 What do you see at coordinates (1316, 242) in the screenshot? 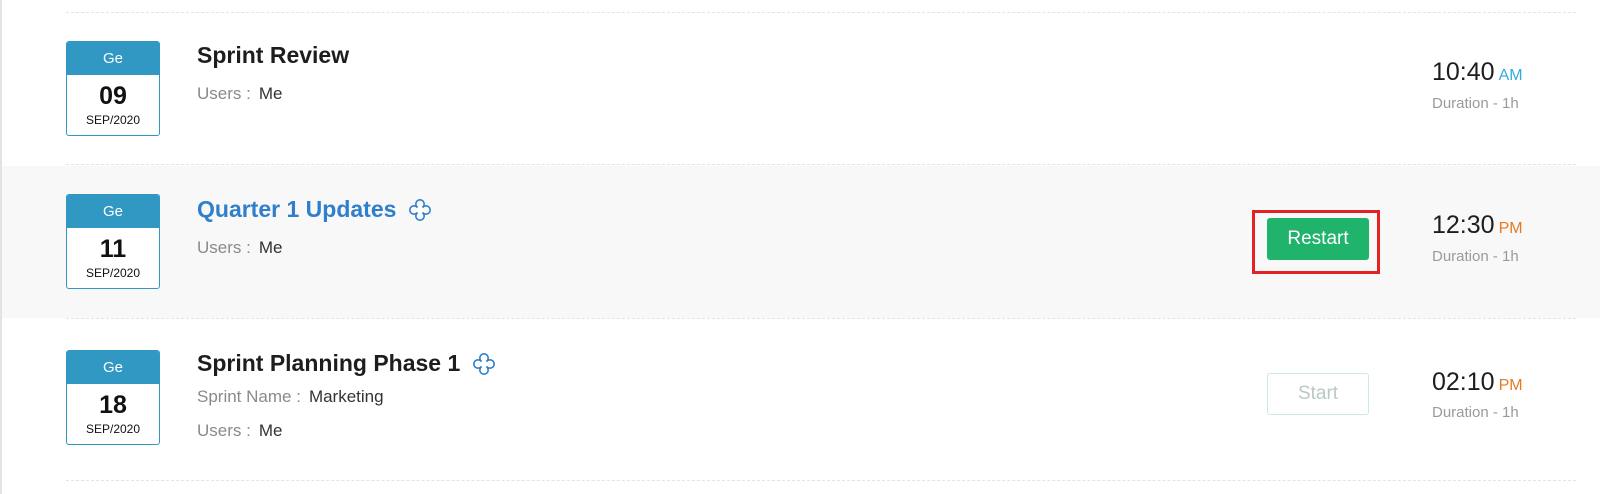
I see `highlight-box` at bounding box center [1316, 242].